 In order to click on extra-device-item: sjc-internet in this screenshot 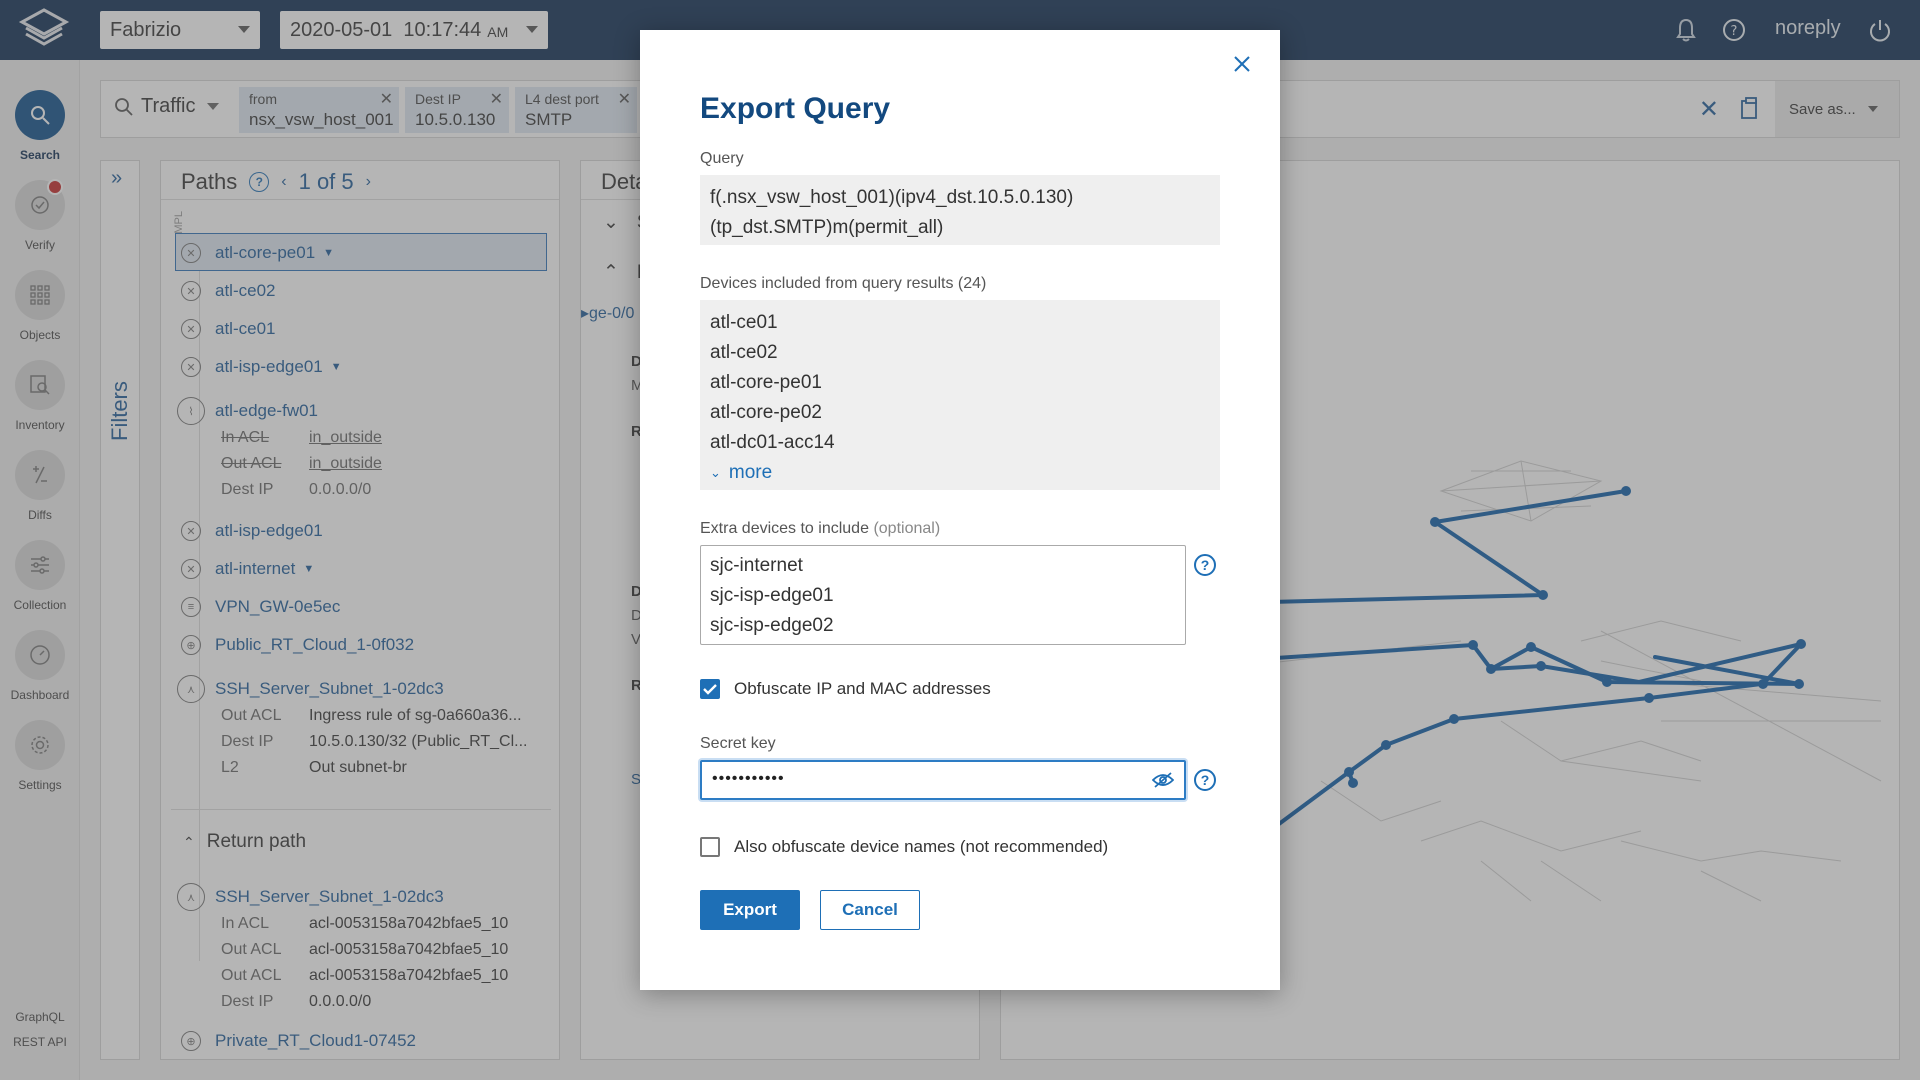, I will do `click(756, 565)`.